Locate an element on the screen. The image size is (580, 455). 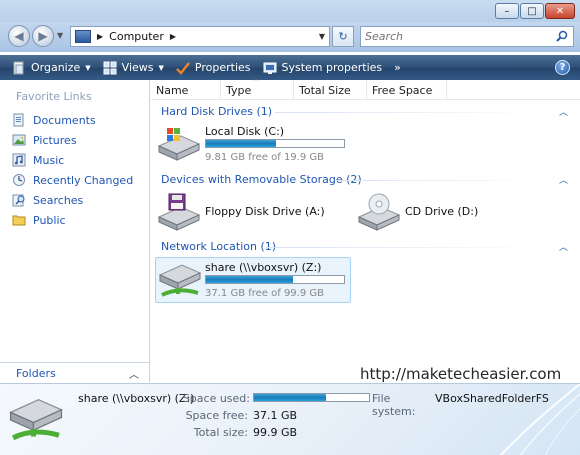
organize-menu: Organize ▼ is located at coordinates (51, 67).